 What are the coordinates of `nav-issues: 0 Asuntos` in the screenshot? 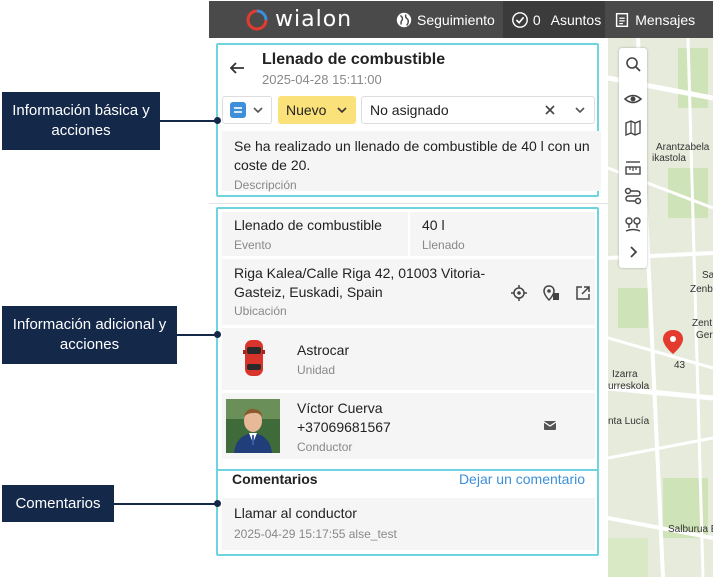 It's located at (554, 19).